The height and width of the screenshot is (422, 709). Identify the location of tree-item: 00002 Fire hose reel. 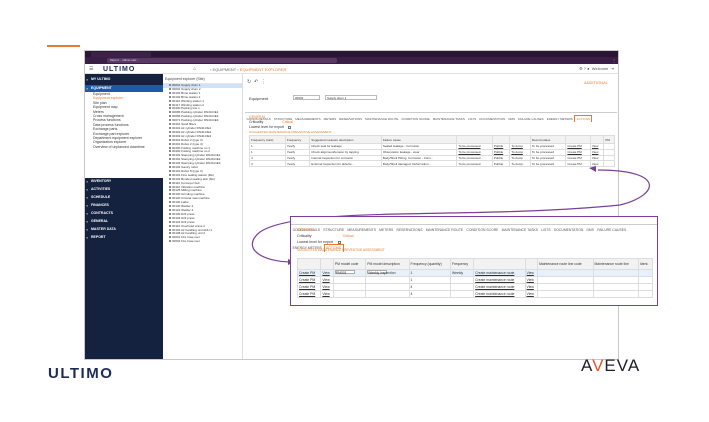
(202, 241).